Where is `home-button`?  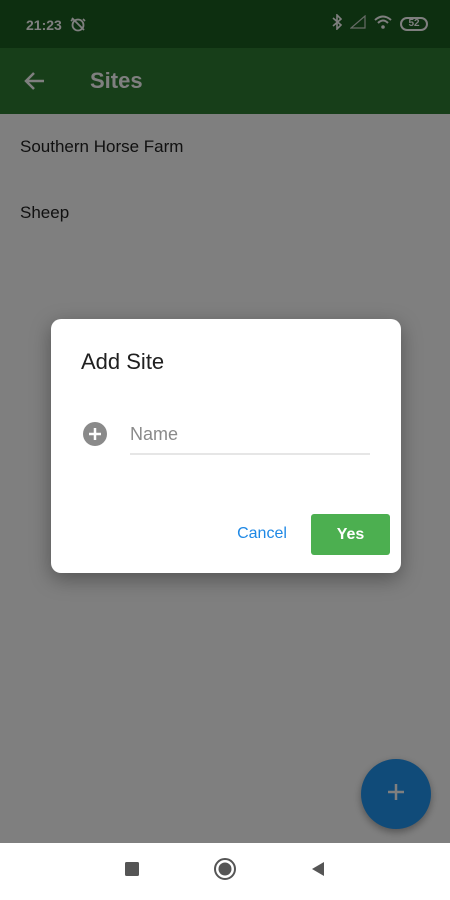
home-button is located at coordinates (225, 871).